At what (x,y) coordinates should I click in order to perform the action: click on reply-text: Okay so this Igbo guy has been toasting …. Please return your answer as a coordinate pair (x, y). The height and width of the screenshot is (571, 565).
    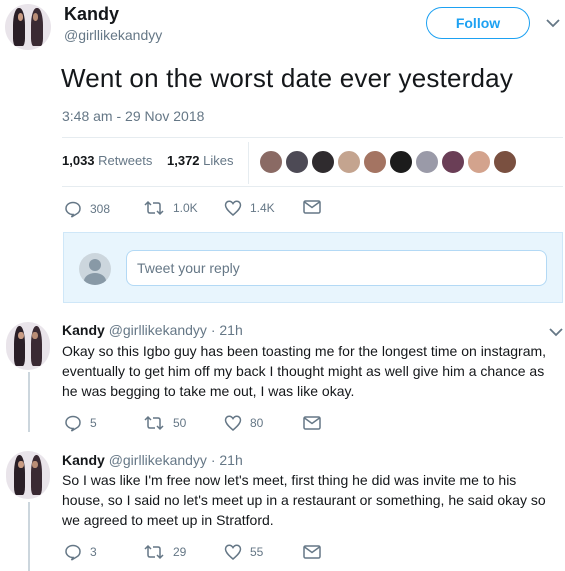
    Looking at the image, I should click on (304, 371).